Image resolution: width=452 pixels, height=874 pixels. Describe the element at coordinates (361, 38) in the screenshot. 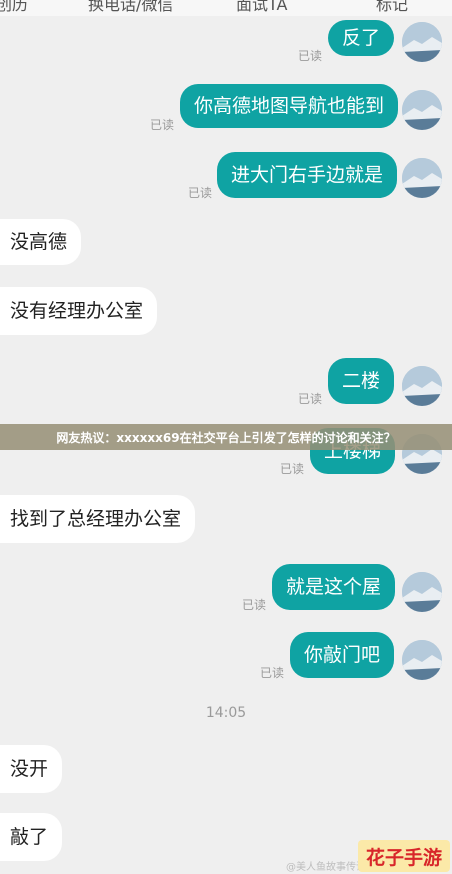

I see `message-bubble: 反了` at that location.